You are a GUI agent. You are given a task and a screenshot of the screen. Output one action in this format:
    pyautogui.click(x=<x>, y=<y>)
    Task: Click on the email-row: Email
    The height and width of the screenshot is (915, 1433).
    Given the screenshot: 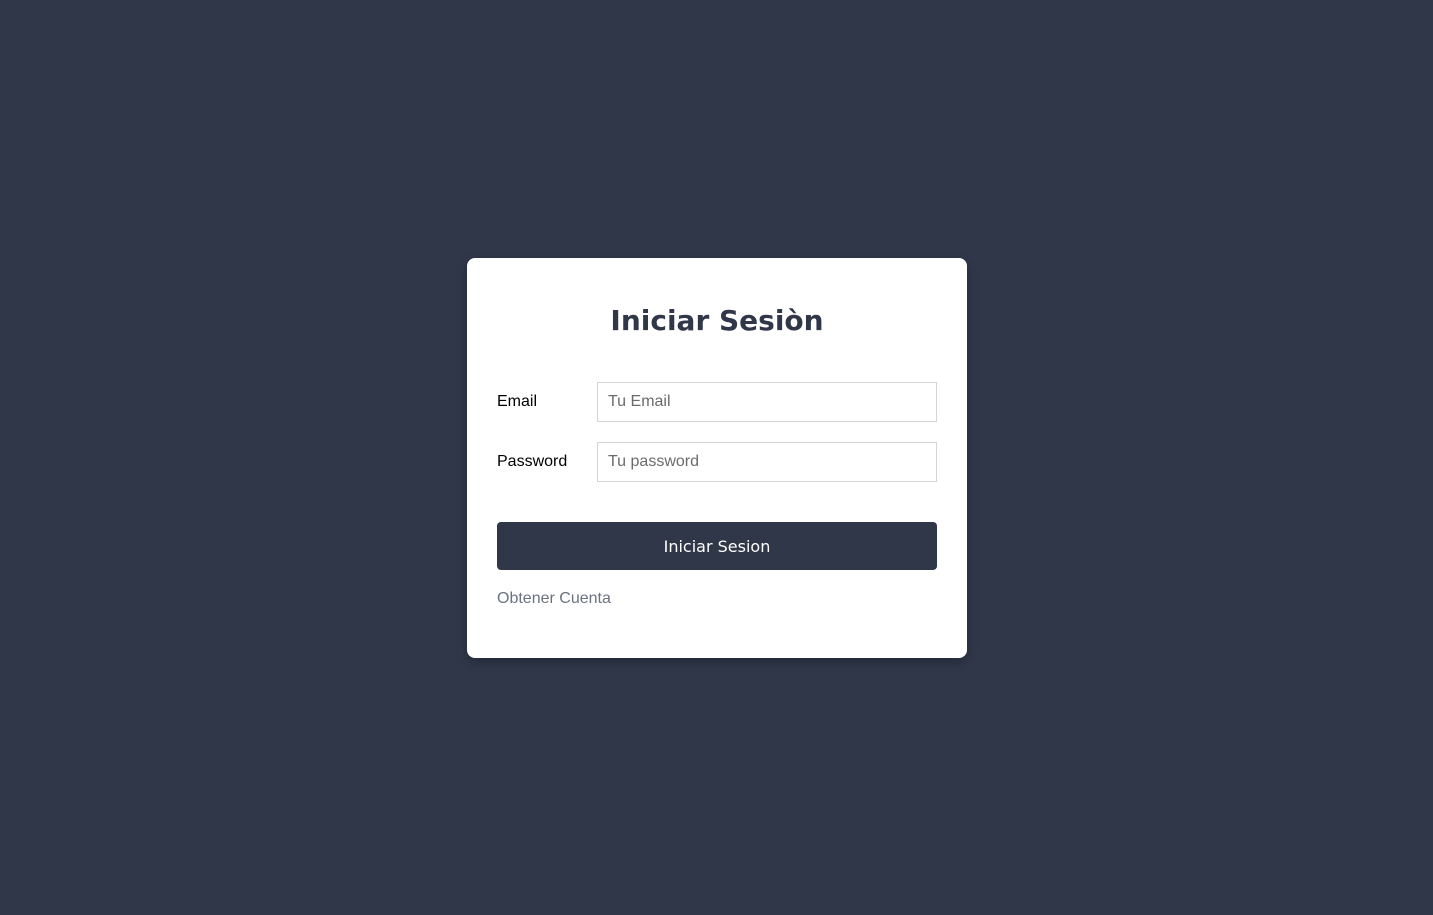 What is the action you would take?
    pyautogui.click(x=717, y=402)
    